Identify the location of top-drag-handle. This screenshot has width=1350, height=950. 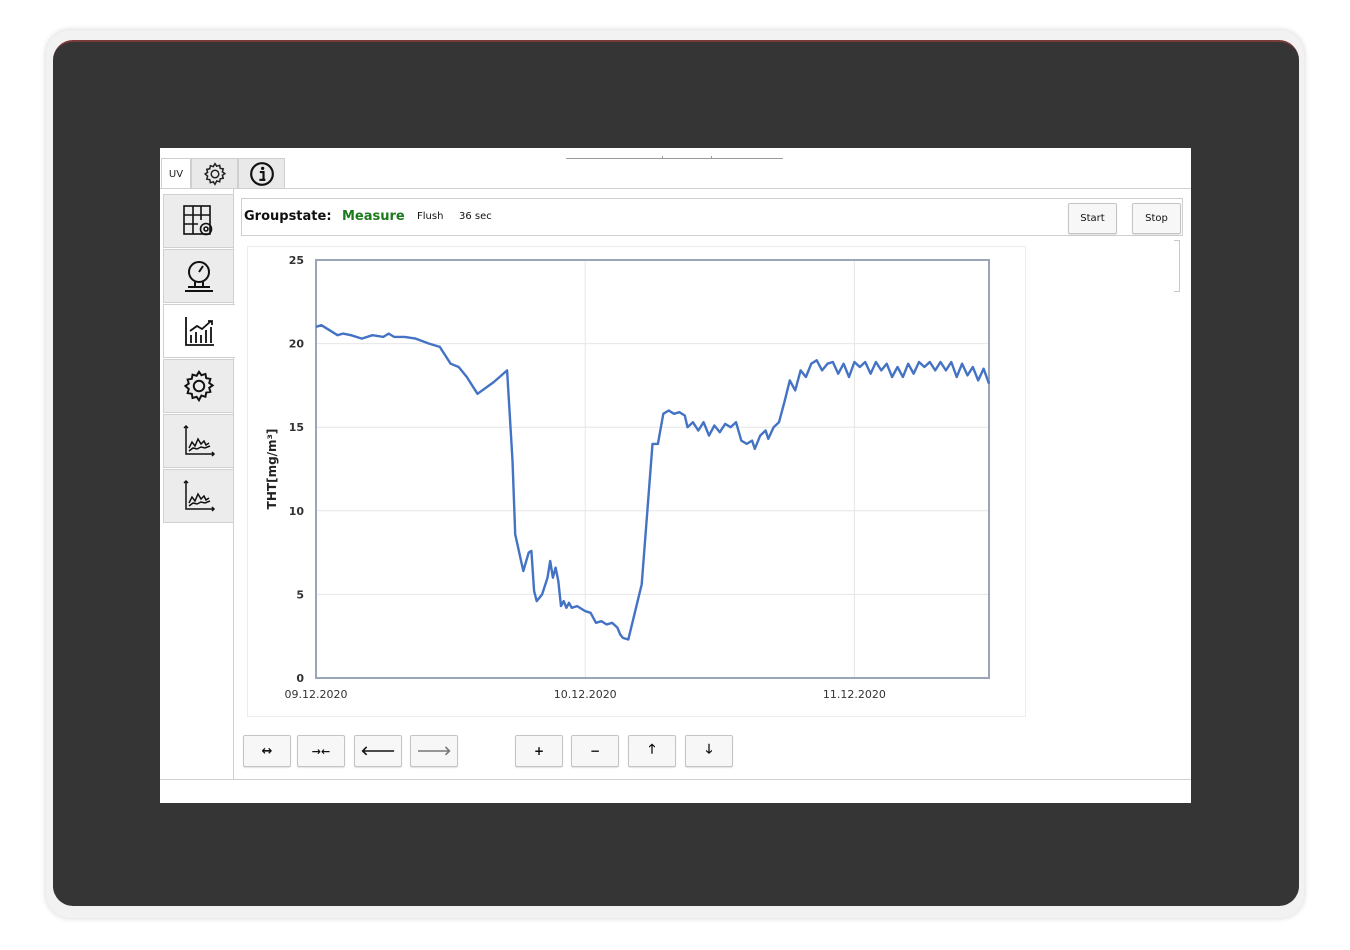
(674, 157).